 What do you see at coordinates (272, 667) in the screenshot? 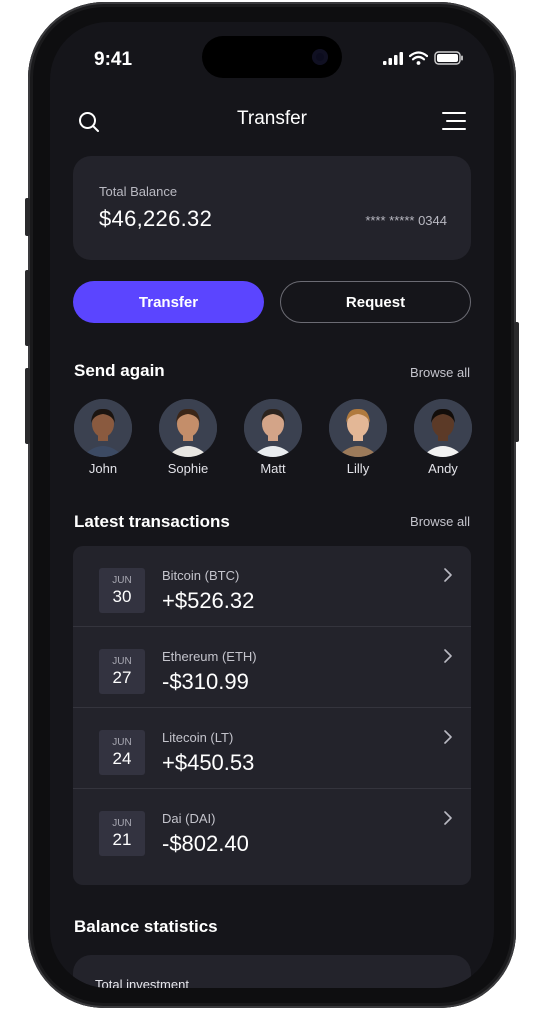
I see `transaction-row: JUN 27 Ethereum (ETH) -$310.99` at bounding box center [272, 667].